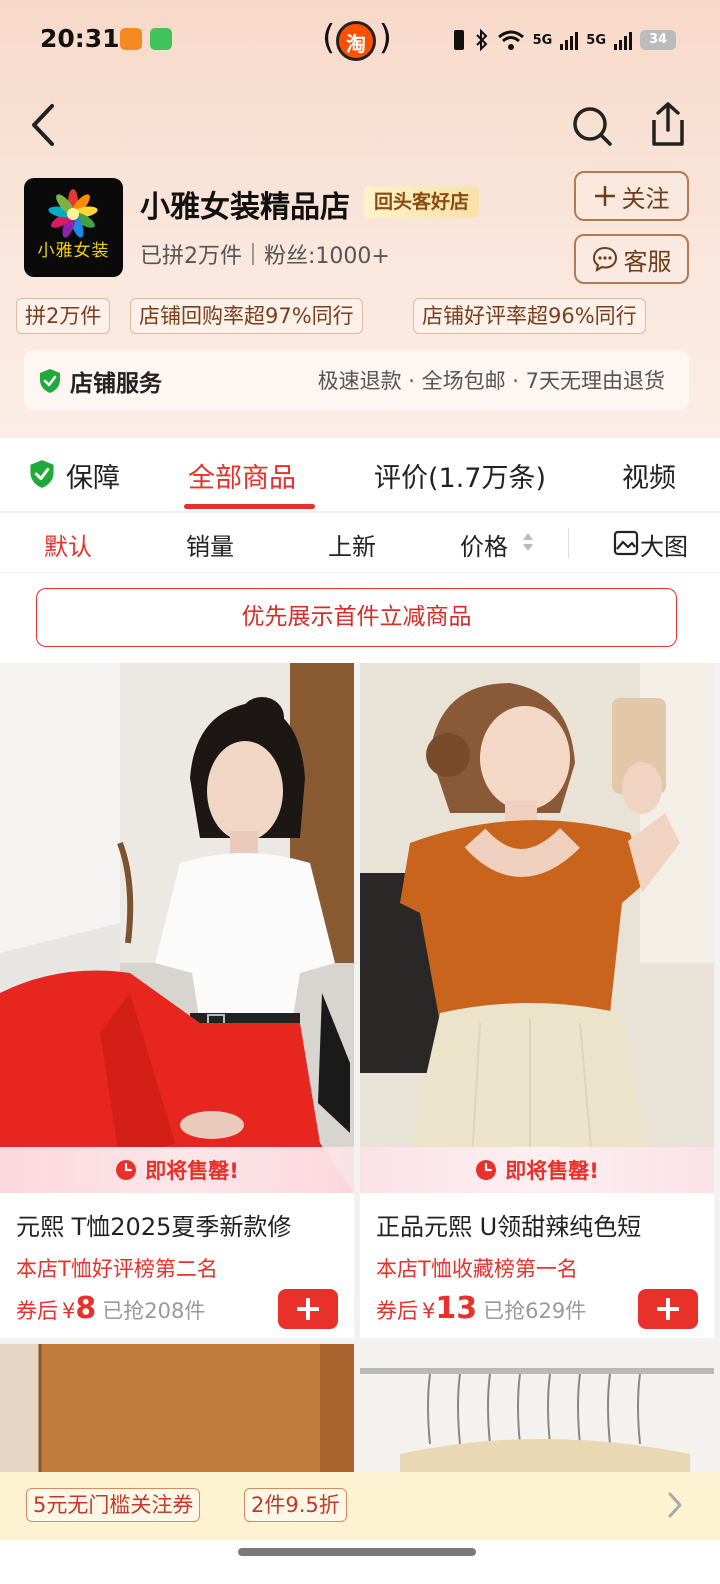 The width and height of the screenshot is (720, 1584). I want to click on shop-sold-count: 已拼2万件, so click(191, 256).